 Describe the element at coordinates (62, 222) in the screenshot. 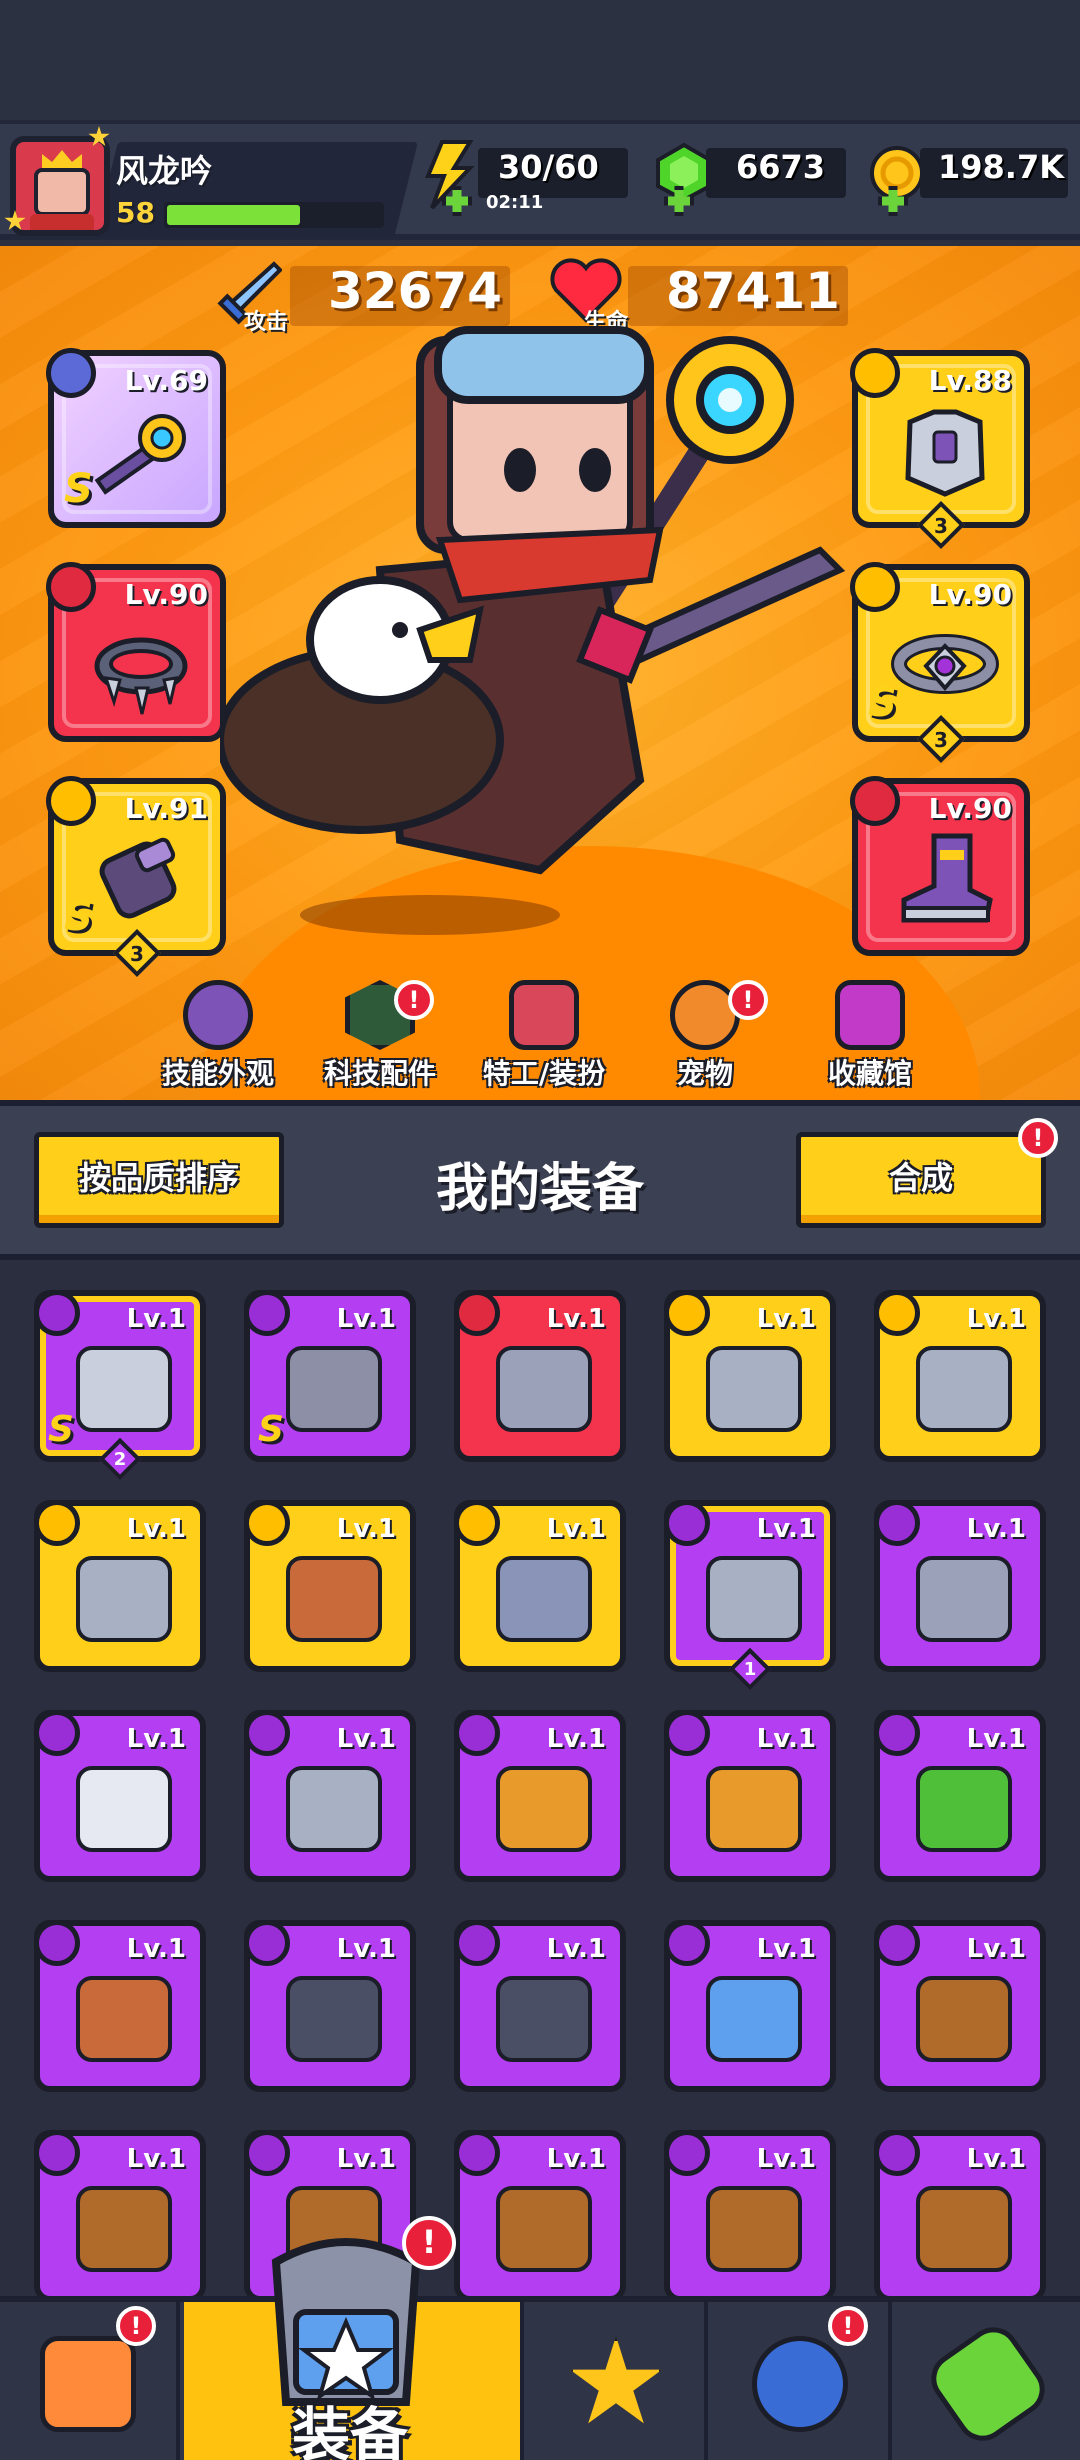

I see `avatar-scarf` at that location.